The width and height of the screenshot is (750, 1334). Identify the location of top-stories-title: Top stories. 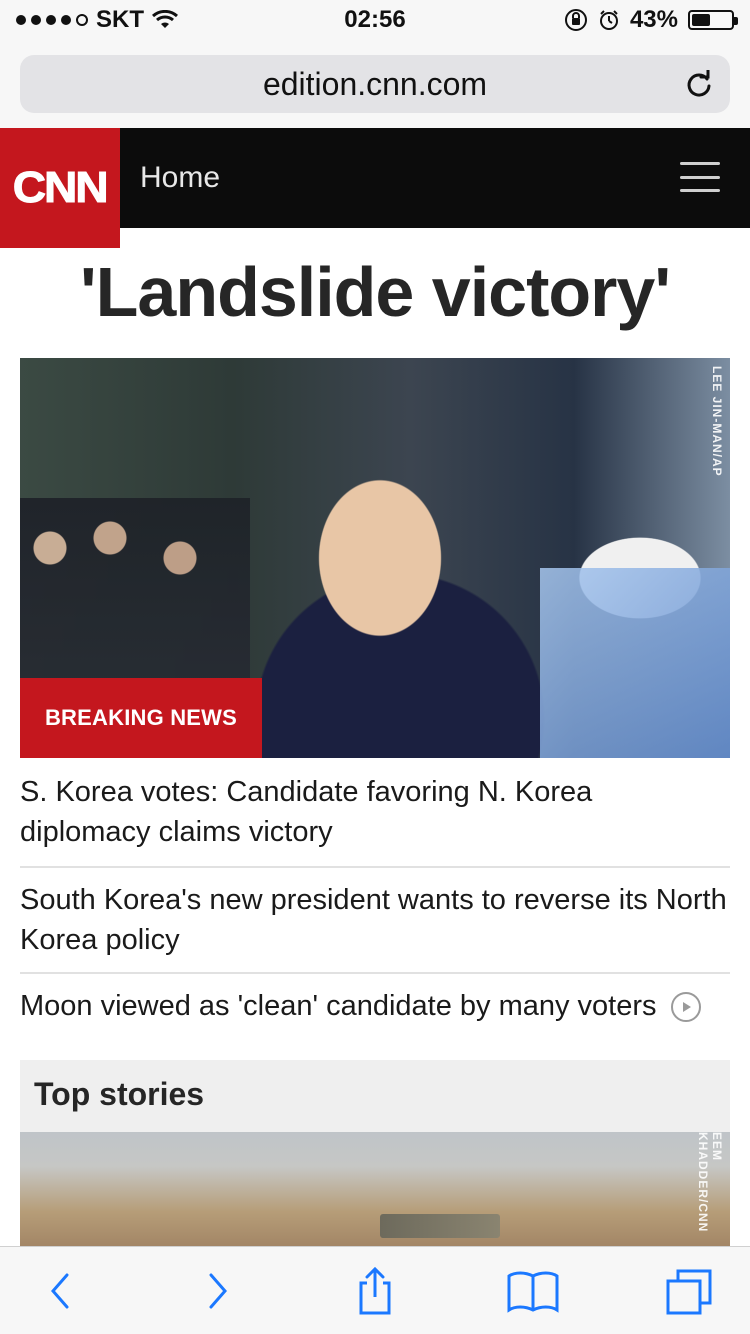
(119, 1094).